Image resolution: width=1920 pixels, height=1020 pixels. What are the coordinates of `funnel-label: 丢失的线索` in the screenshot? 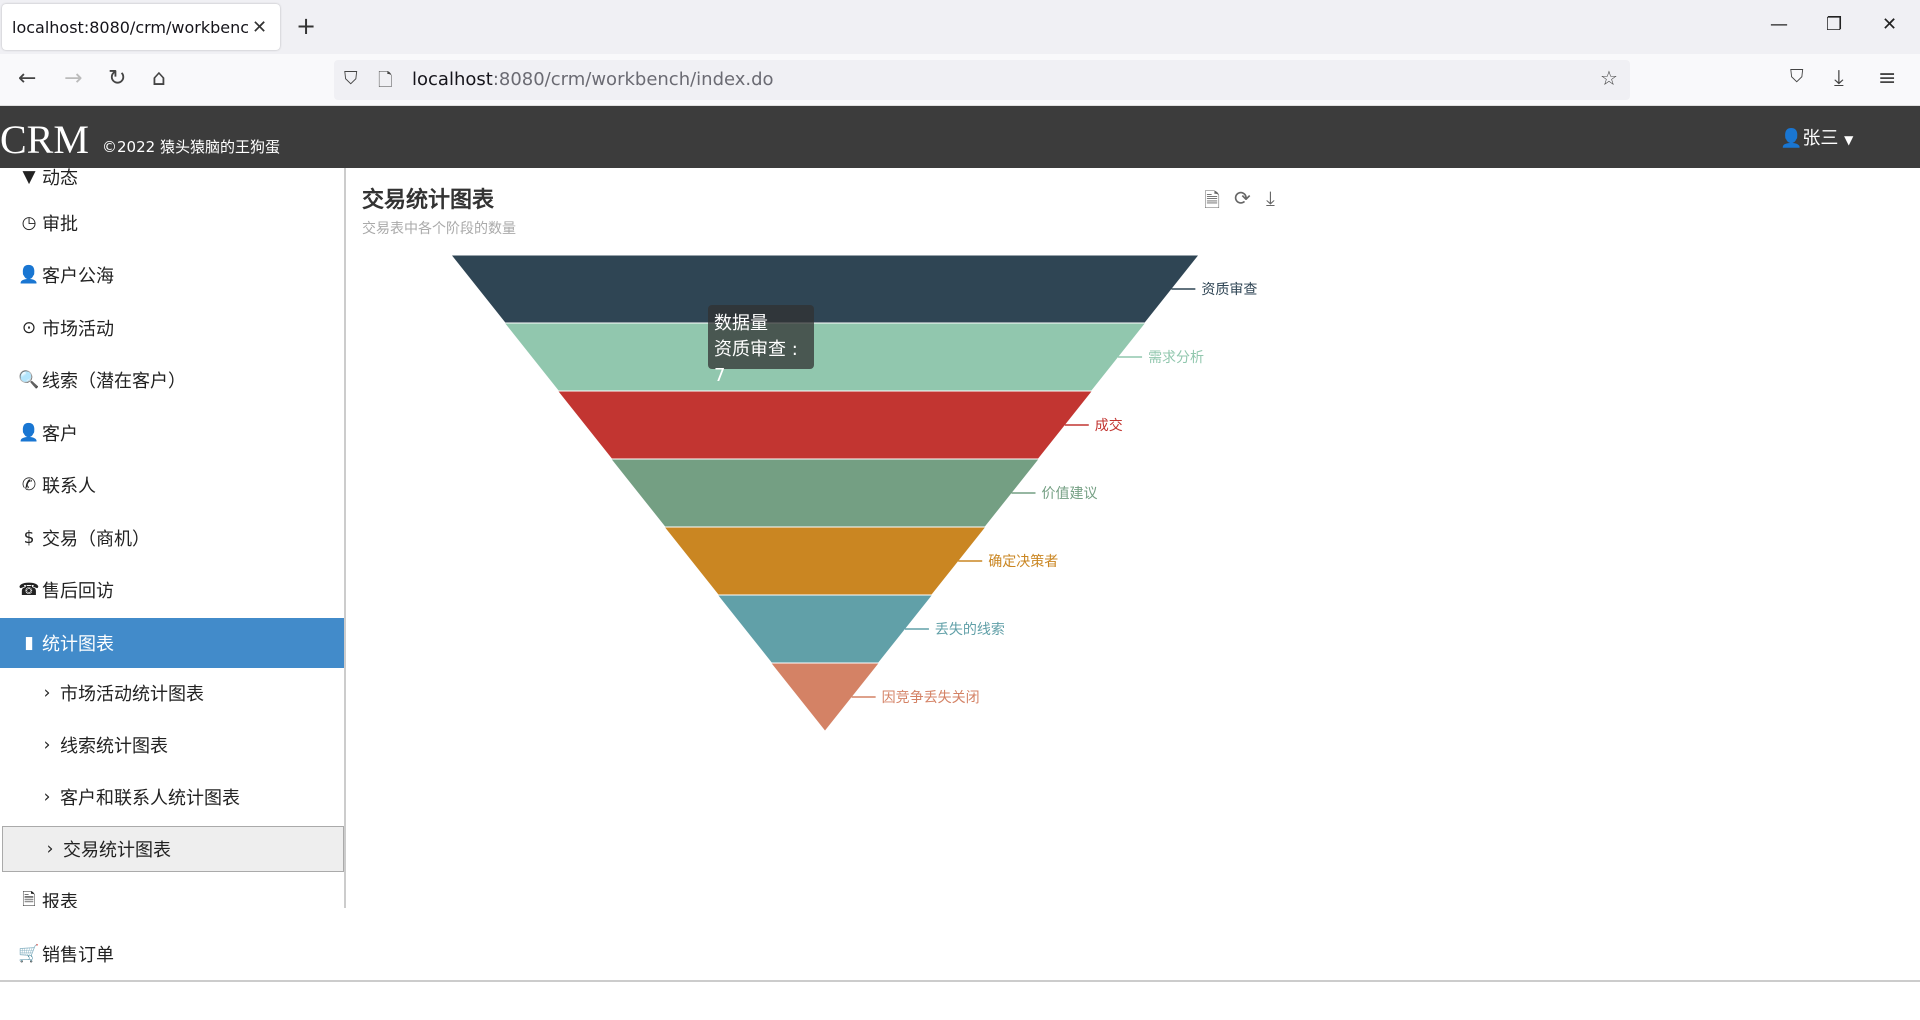 It's located at (970, 629).